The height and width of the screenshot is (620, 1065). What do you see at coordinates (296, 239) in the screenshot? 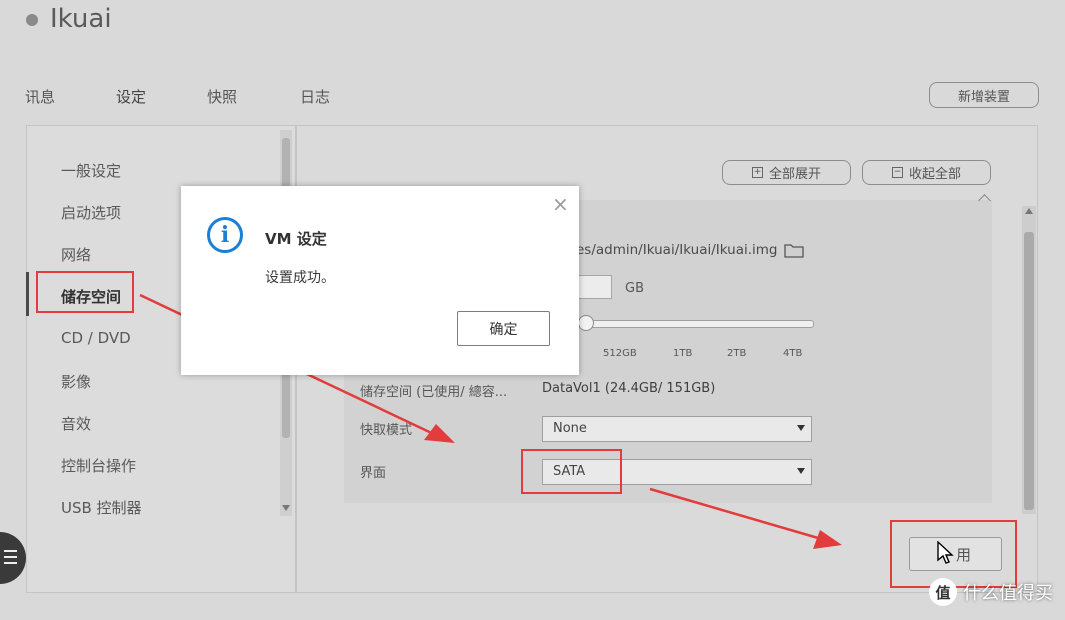
I see `dialog-title: VM 设定` at bounding box center [296, 239].